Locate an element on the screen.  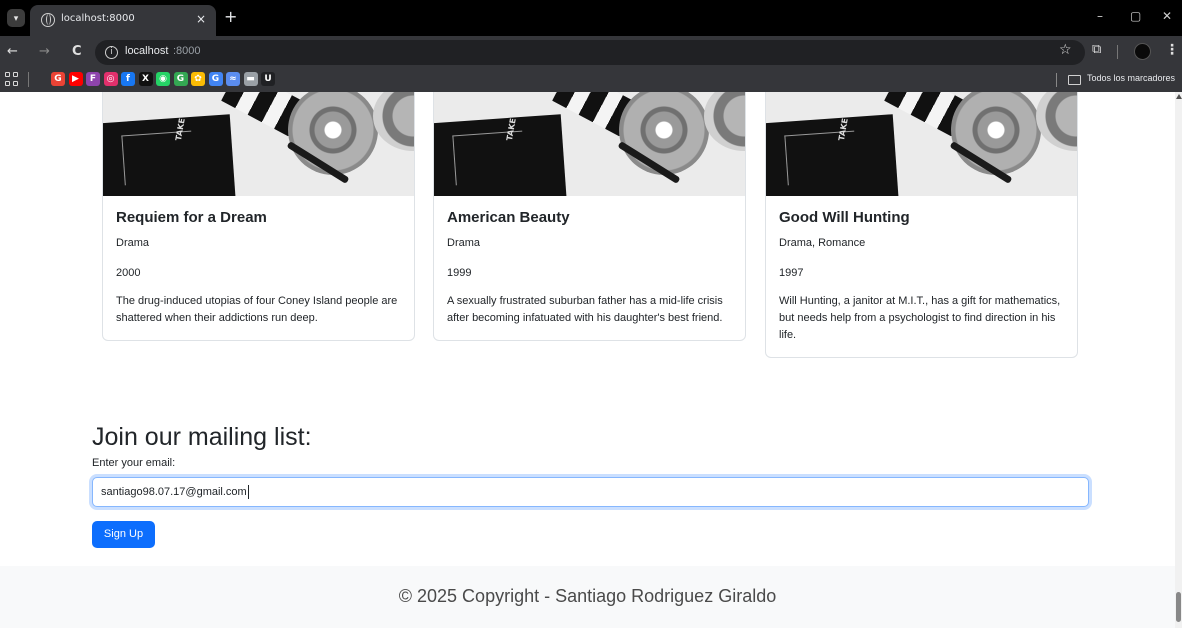
movie-title: Good Will Hunting is located at coordinates (844, 217).